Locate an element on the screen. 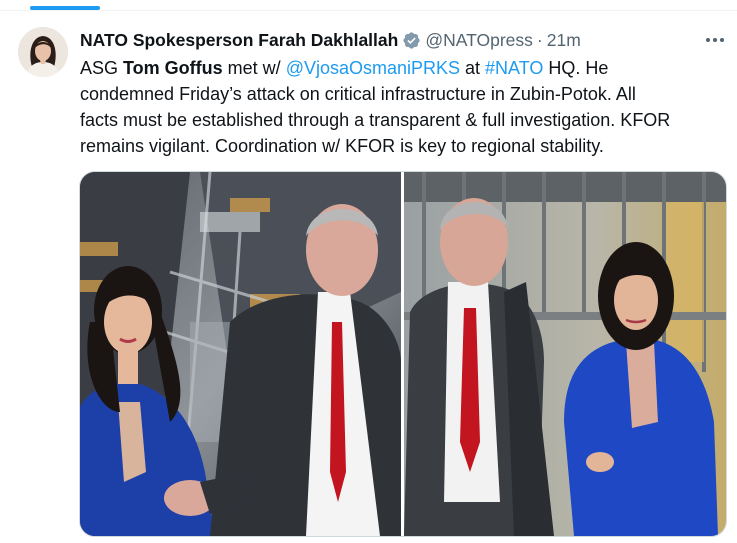 The image size is (737, 543). mentioned-name: Tom Goffus is located at coordinates (173, 68).